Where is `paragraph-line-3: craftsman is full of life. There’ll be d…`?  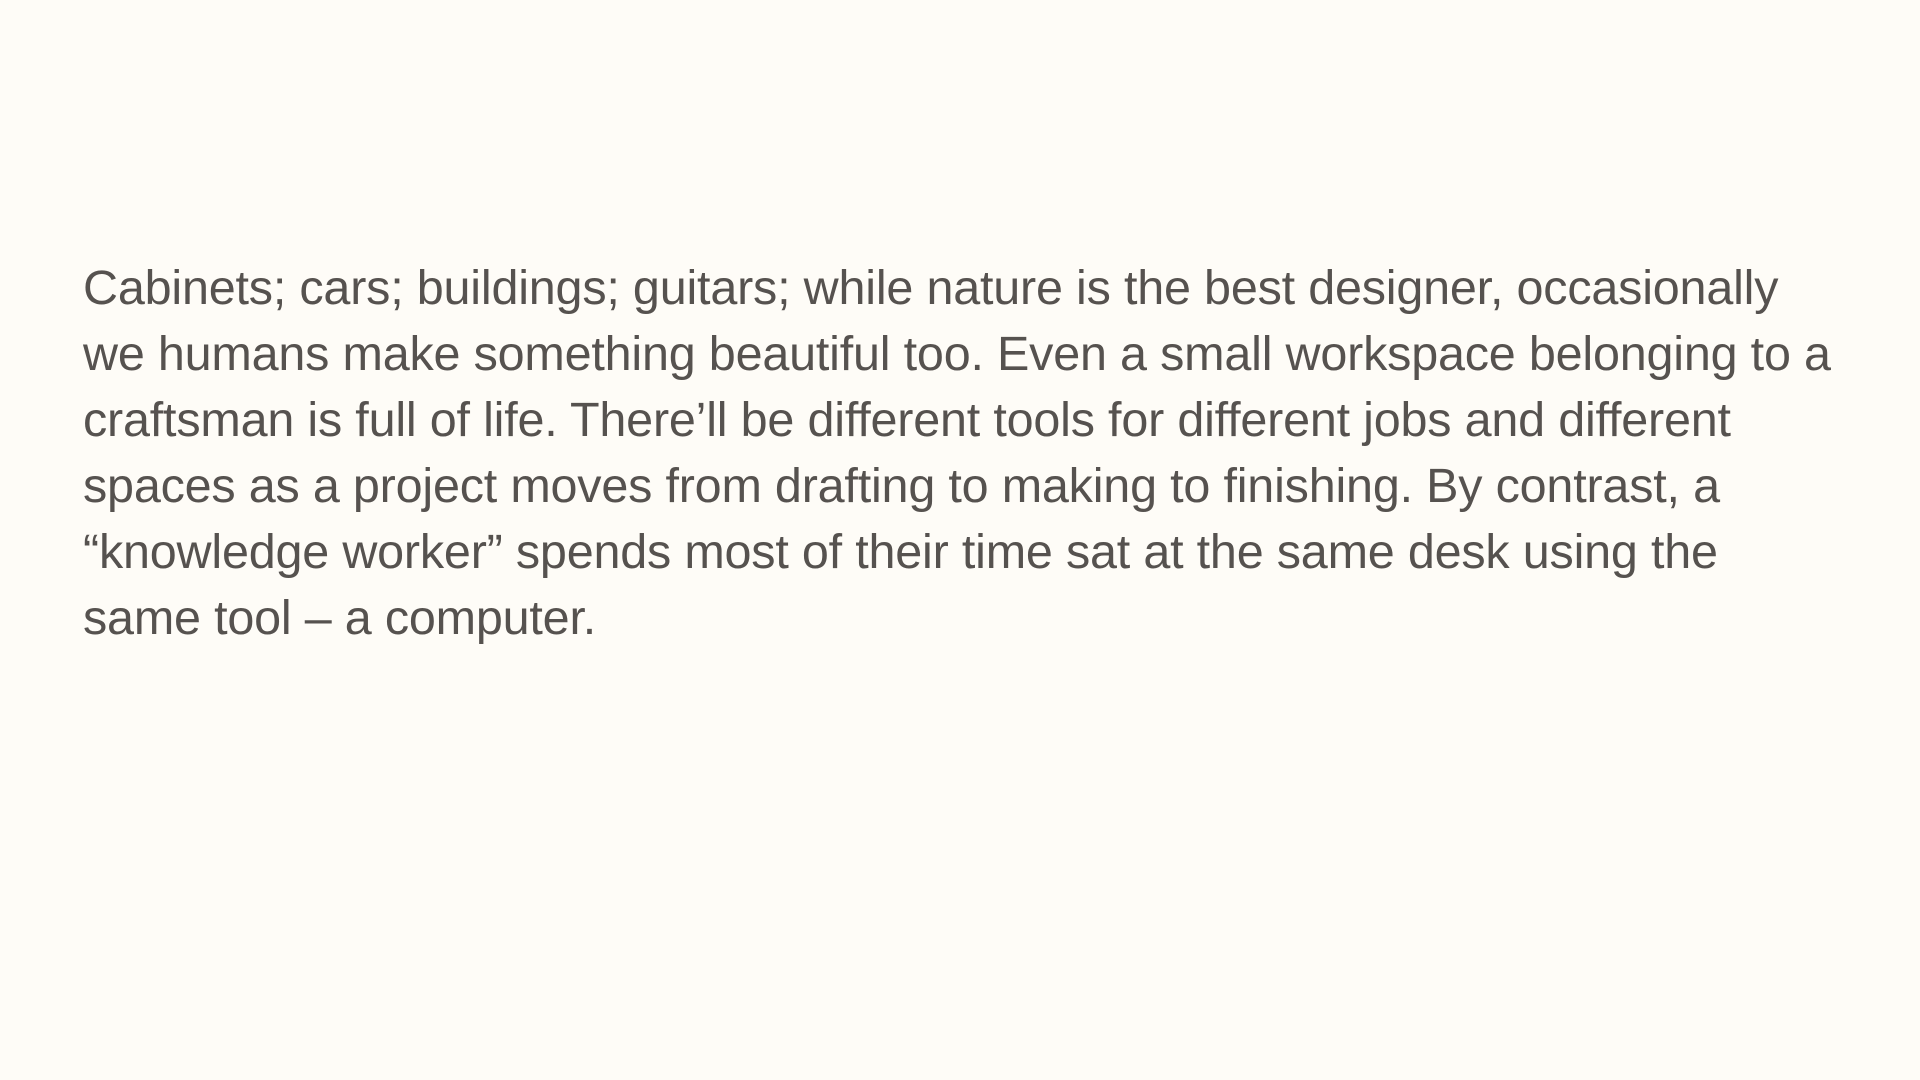
paragraph-line-3: craftsman is full of life. There’ll be d… is located at coordinates (907, 420).